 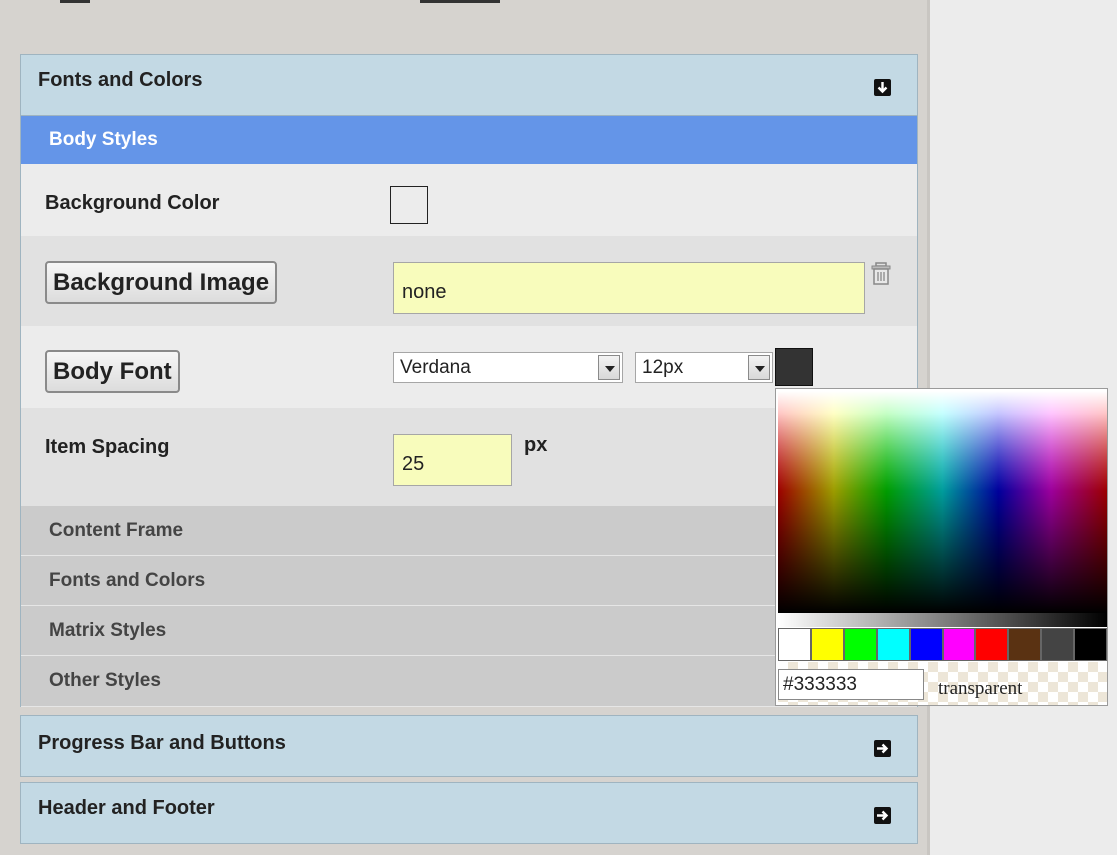 What do you see at coordinates (942, 502) in the screenshot?
I see `color-spectrum` at bounding box center [942, 502].